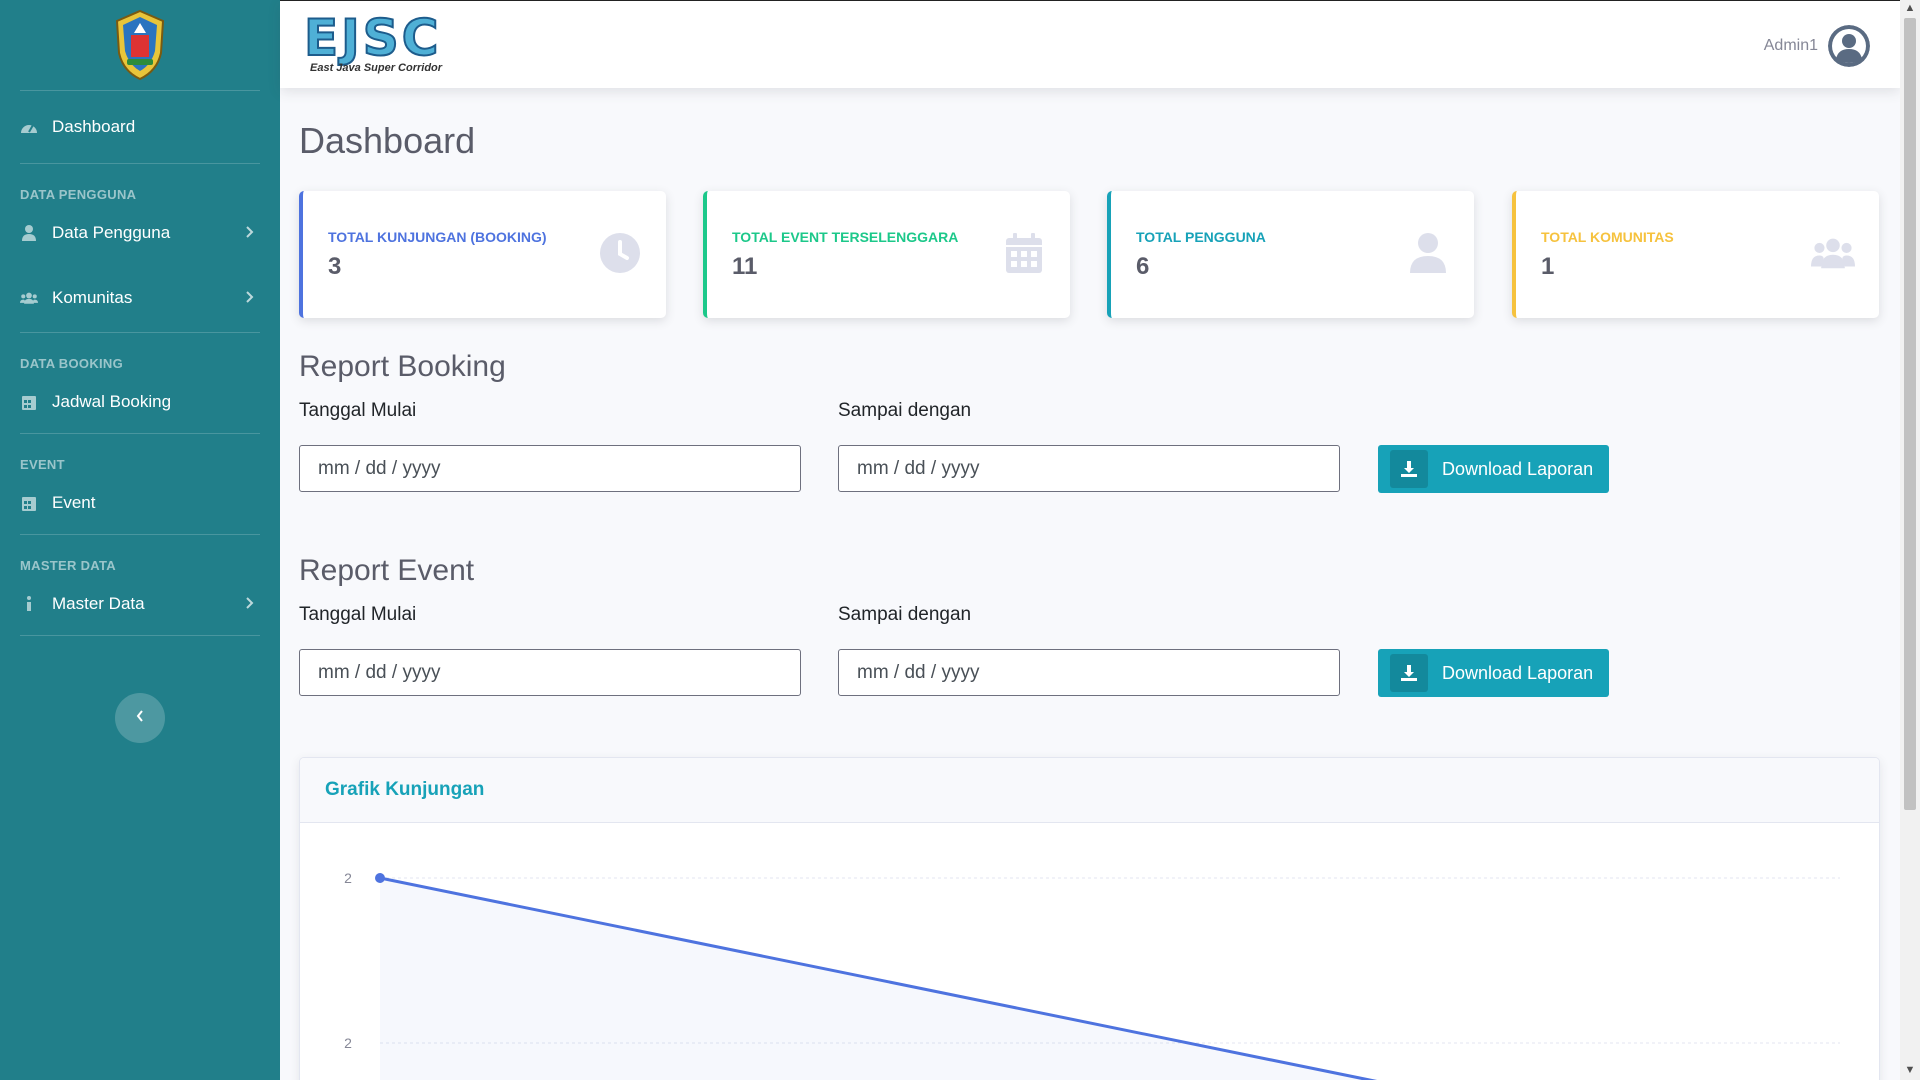 The height and width of the screenshot is (1080, 1920). Describe the element at coordinates (1089, 672) in the screenshot. I see `event-end-date-input: mm / dd / yyyy` at that location.